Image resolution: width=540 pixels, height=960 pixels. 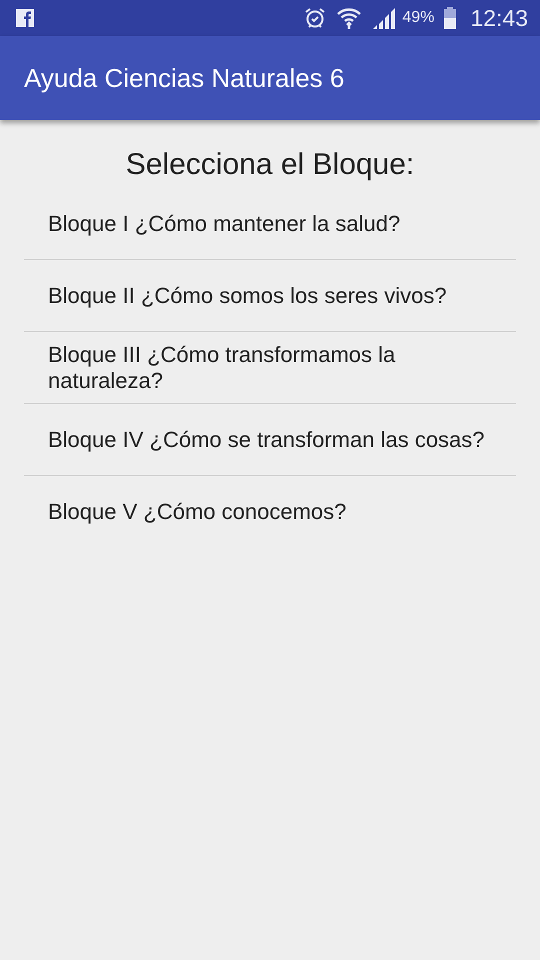 What do you see at coordinates (270, 296) in the screenshot?
I see `list-item: Bloque II ¿Cómo somos los seres vivos?` at bounding box center [270, 296].